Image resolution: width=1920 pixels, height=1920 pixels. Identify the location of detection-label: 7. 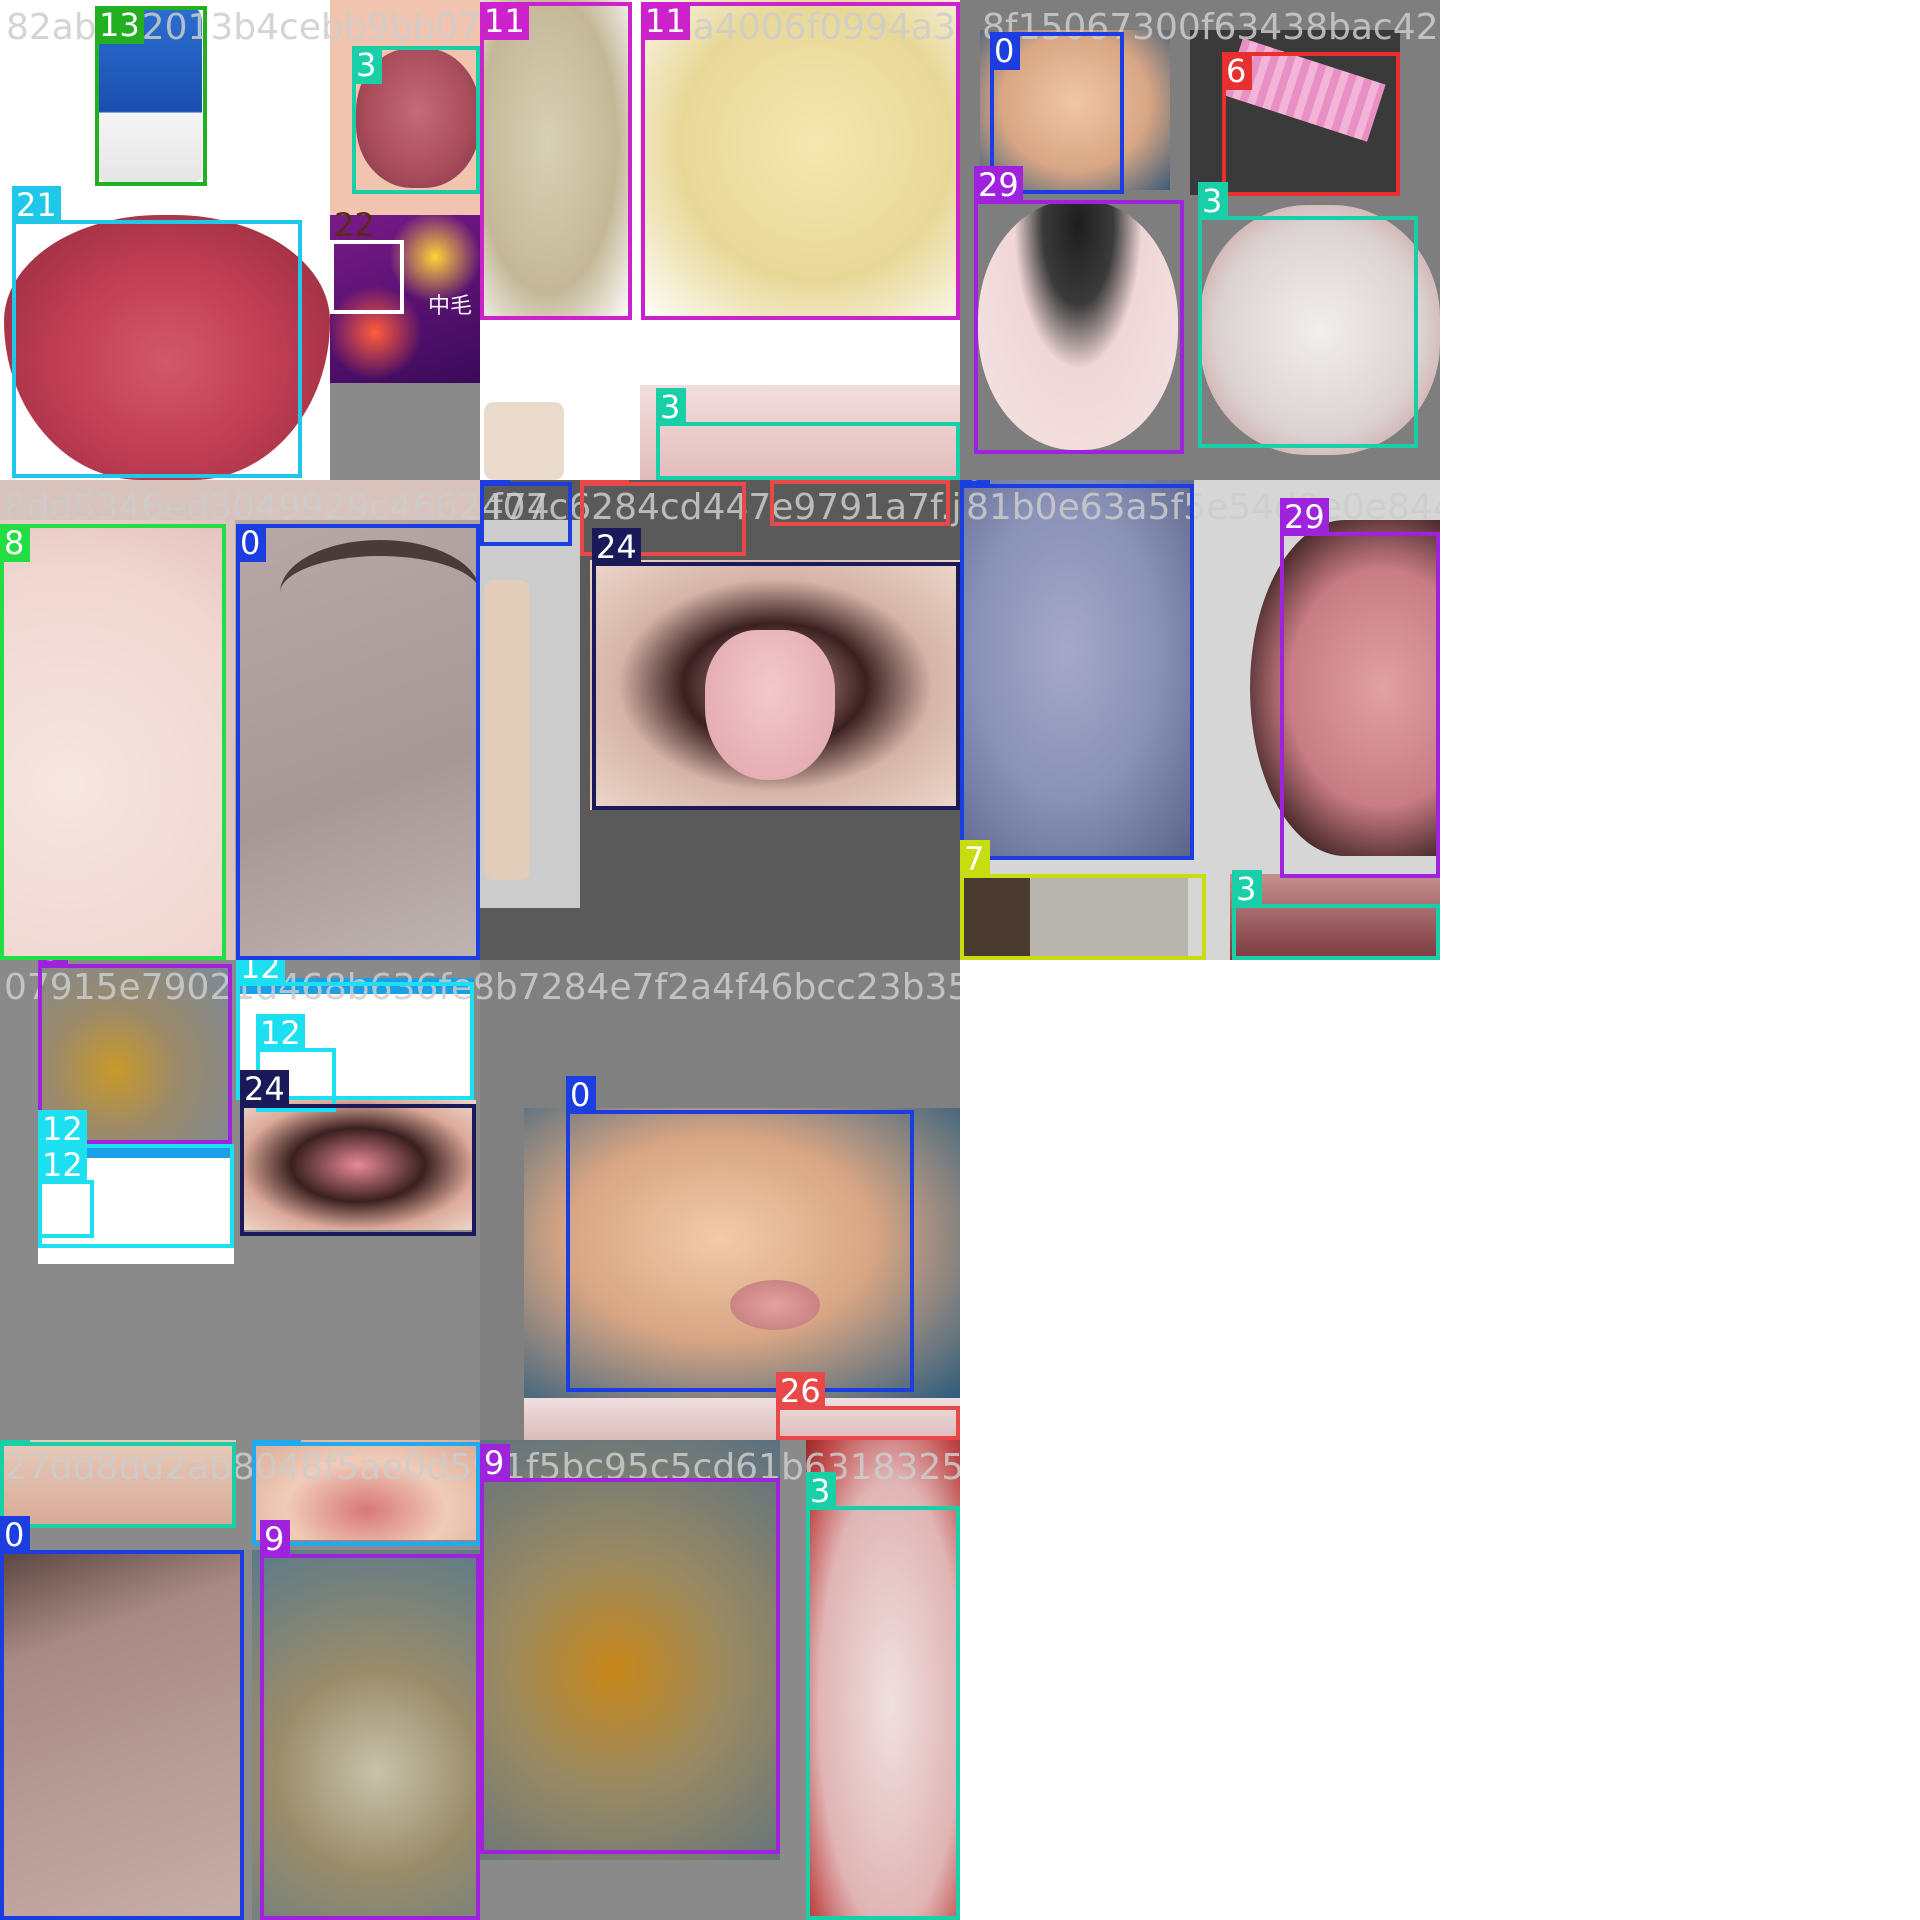
(975, 859).